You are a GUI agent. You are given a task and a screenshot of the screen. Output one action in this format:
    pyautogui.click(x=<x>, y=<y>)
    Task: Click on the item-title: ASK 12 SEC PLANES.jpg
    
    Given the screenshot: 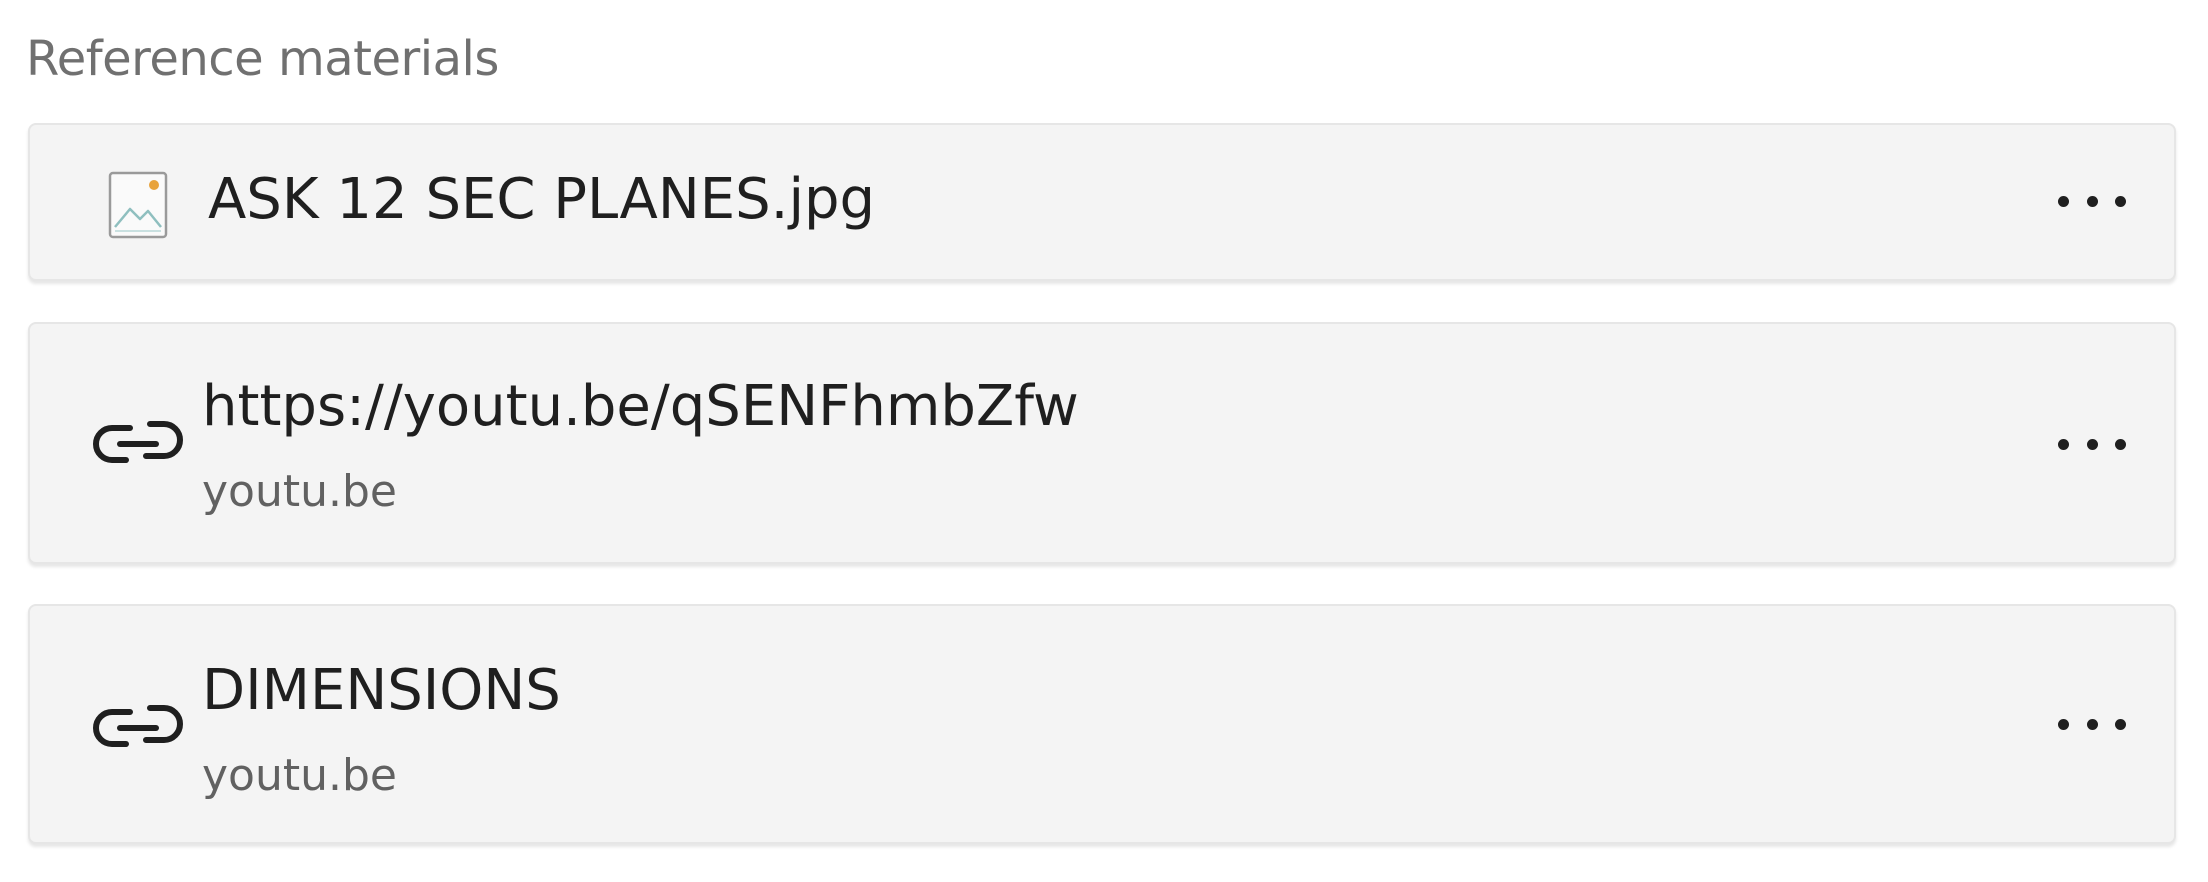 What is the action you would take?
    pyautogui.click(x=542, y=199)
    